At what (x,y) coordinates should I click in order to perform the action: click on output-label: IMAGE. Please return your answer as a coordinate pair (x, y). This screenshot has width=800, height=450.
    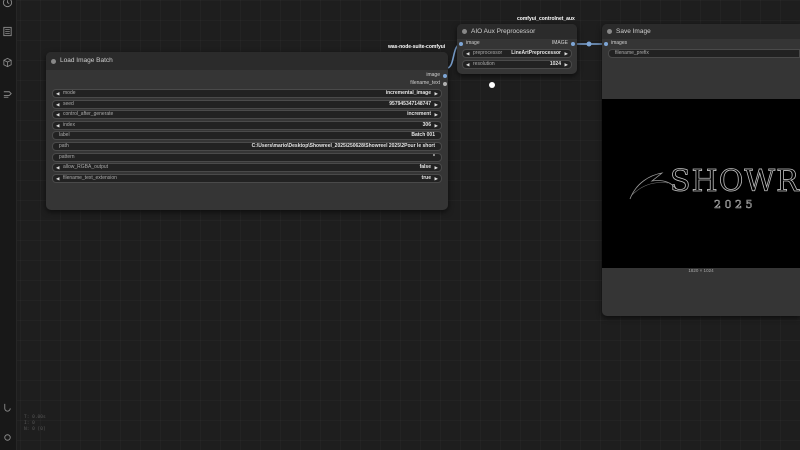
    Looking at the image, I should click on (559, 43).